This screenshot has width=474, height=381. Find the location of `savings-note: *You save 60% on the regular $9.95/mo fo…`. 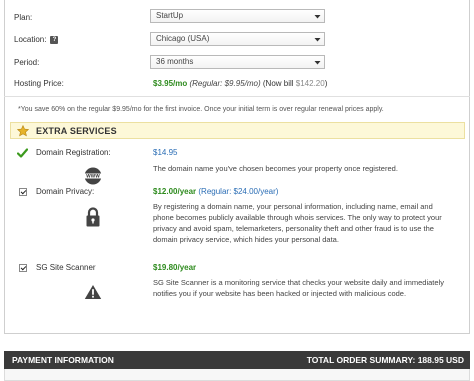

savings-note: *You save 60% on the regular $9.95/mo fo… is located at coordinates (201, 109).